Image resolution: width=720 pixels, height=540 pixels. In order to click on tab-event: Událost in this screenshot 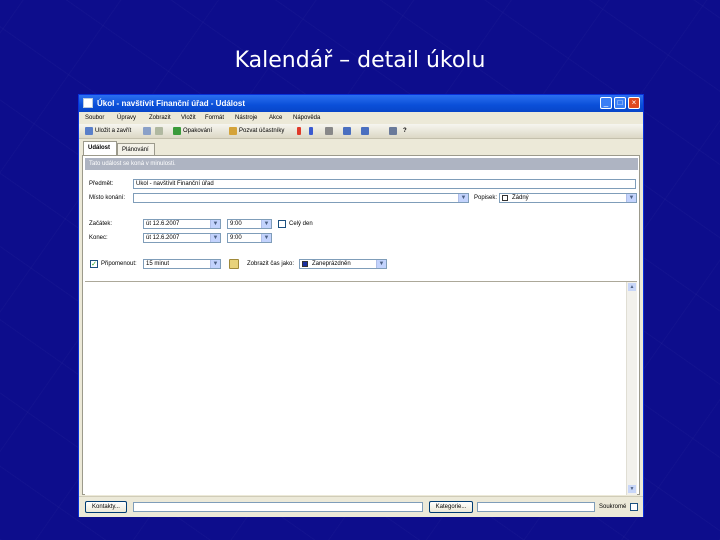, I will do `click(100, 148)`.